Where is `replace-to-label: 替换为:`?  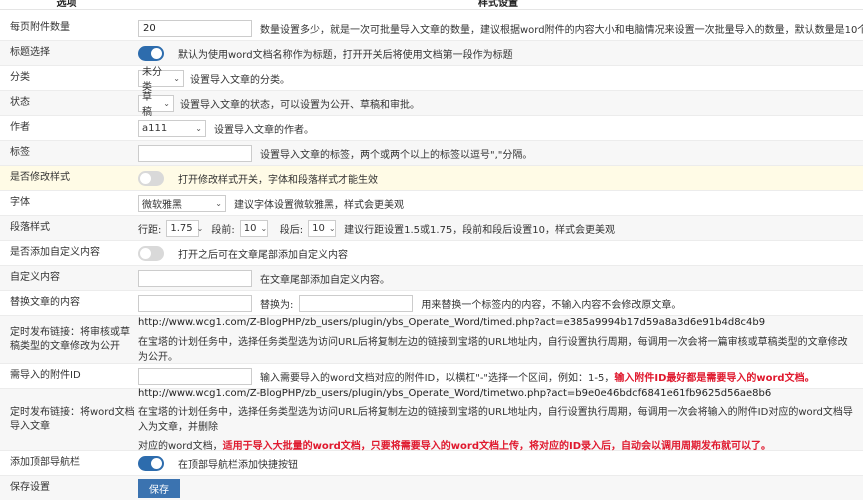
replace-to-label: 替换为: is located at coordinates (277, 305).